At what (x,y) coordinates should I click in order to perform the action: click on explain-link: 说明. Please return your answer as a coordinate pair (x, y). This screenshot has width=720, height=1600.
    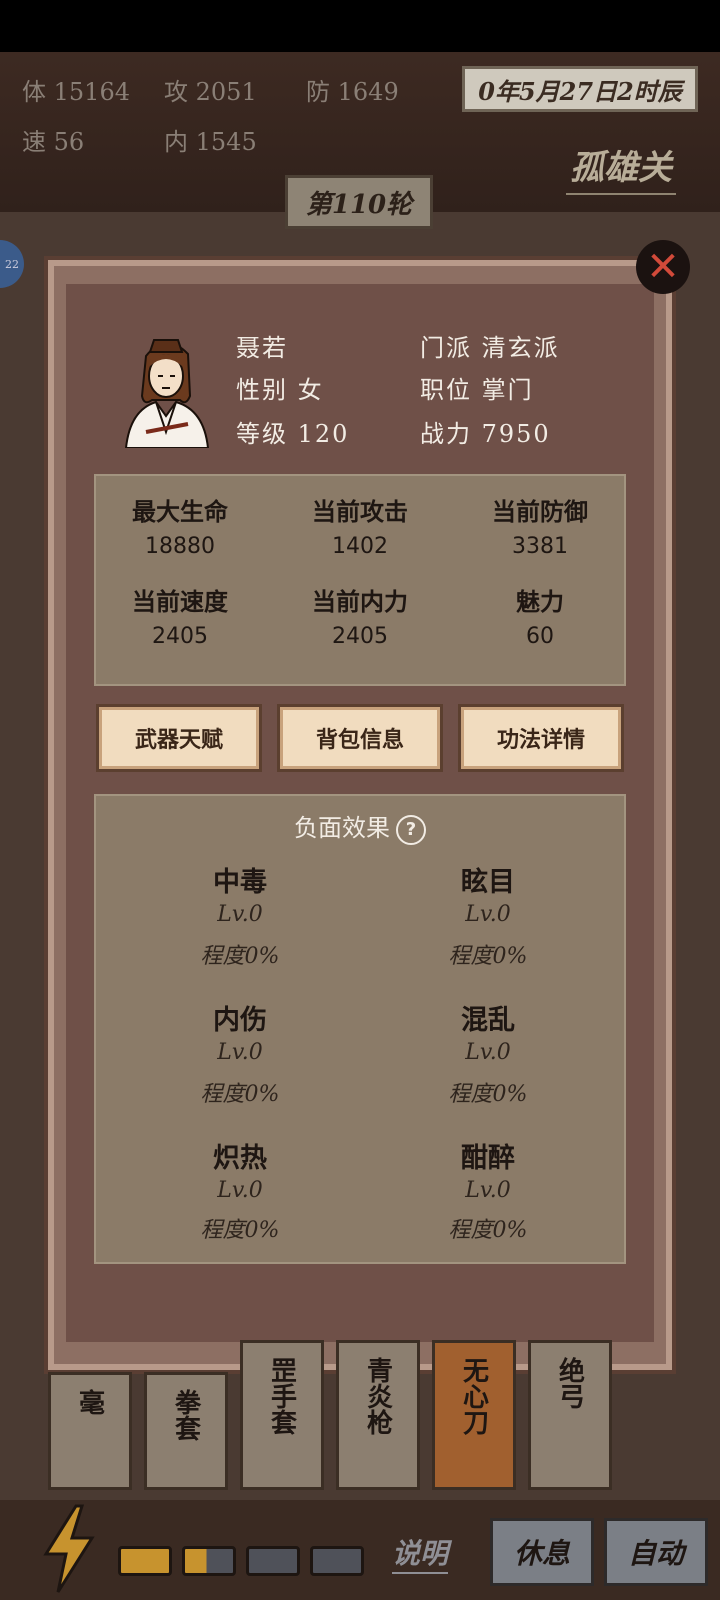
    Looking at the image, I should click on (420, 1553).